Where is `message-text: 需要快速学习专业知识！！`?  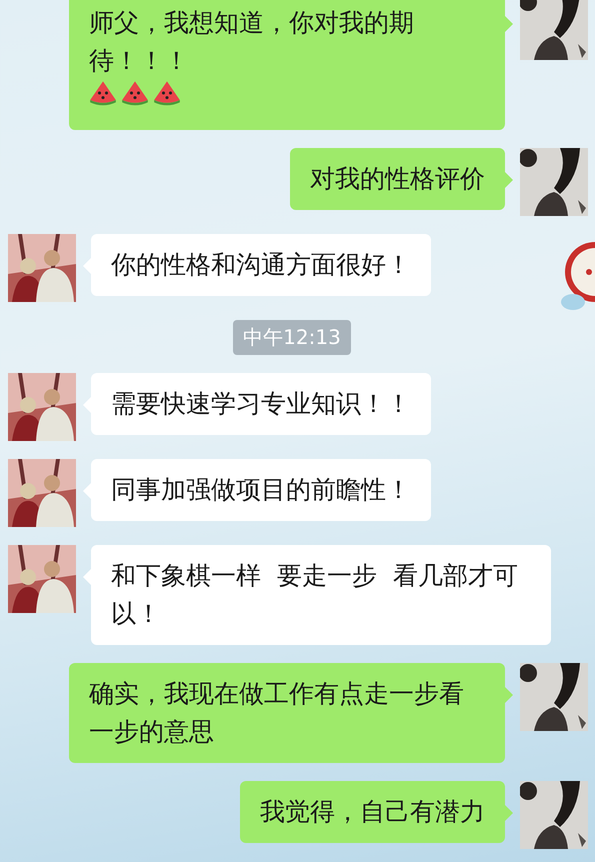 message-text: 需要快速学习专业知识！！ is located at coordinates (261, 404).